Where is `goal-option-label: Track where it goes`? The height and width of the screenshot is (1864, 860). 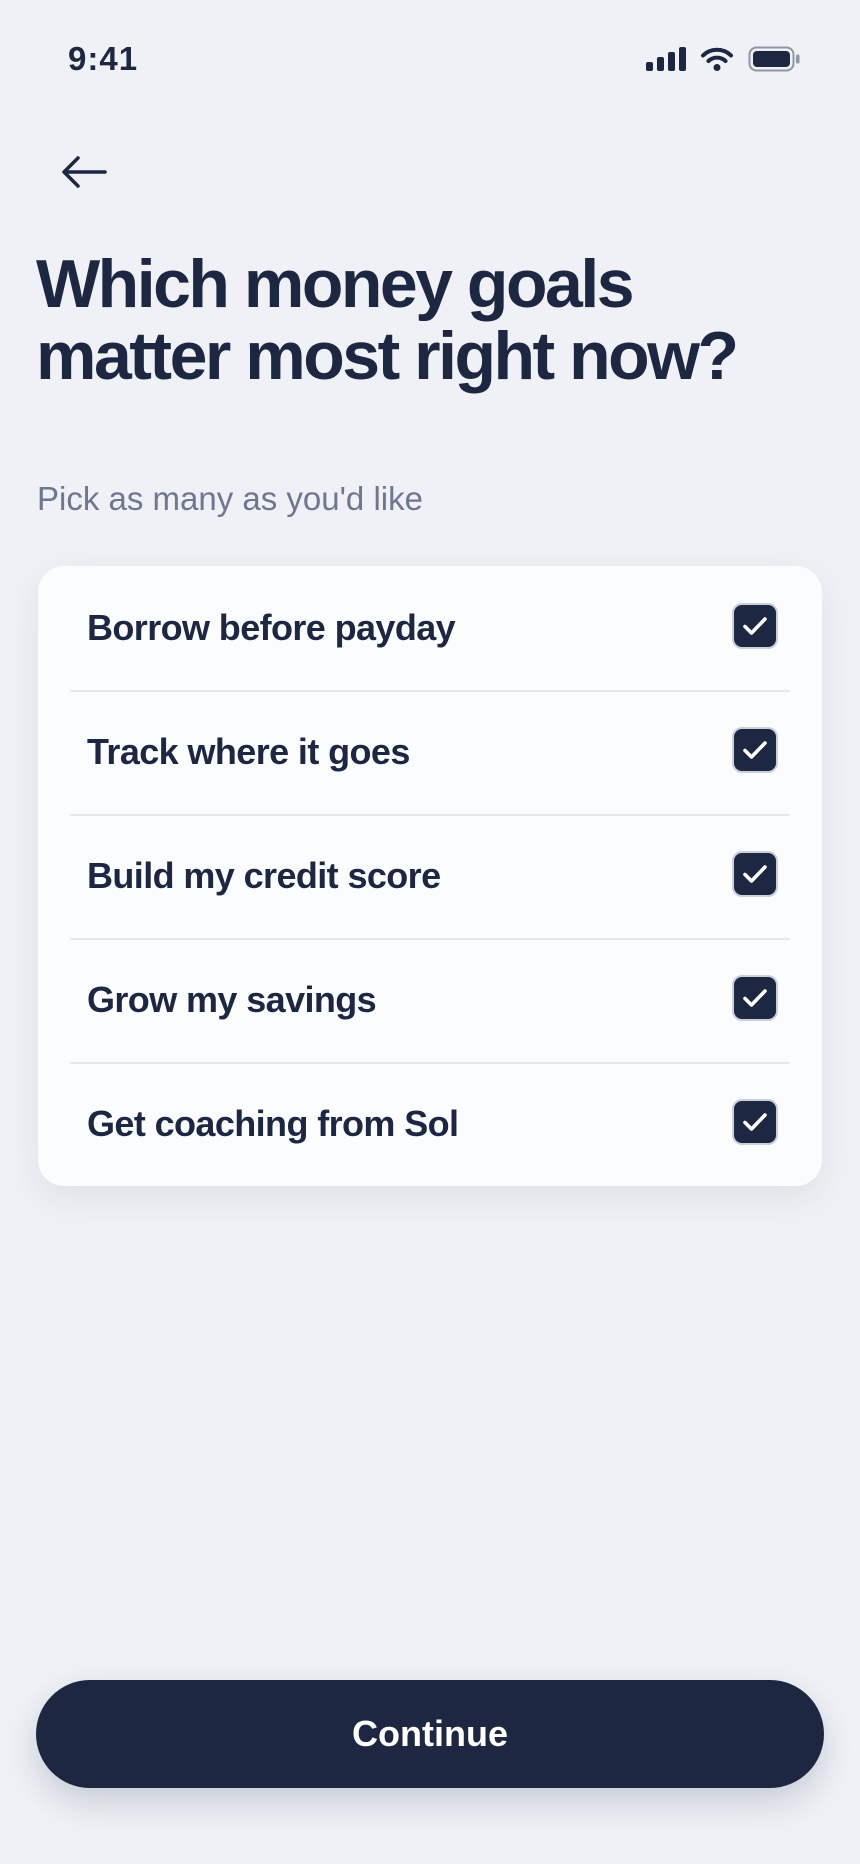 goal-option-label: Track where it goes is located at coordinates (248, 751).